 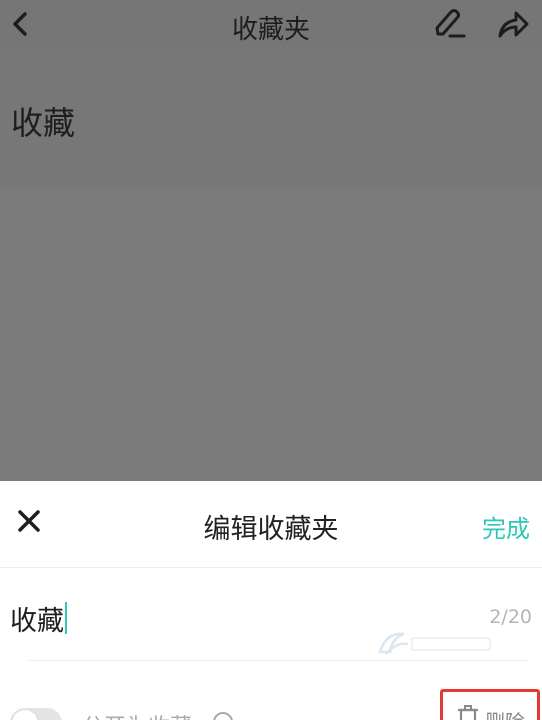 I want to click on sheet-title: 编辑收藏夹, so click(x=271, y=529).